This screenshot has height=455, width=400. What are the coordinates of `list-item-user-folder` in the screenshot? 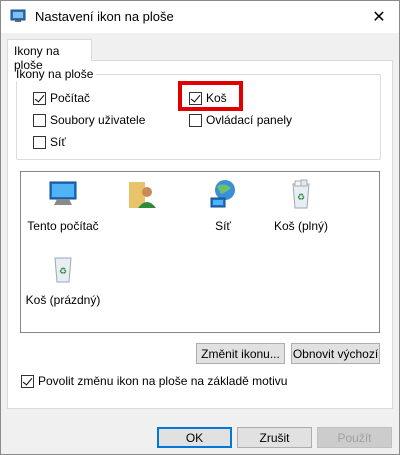 It's located at (143, 198).